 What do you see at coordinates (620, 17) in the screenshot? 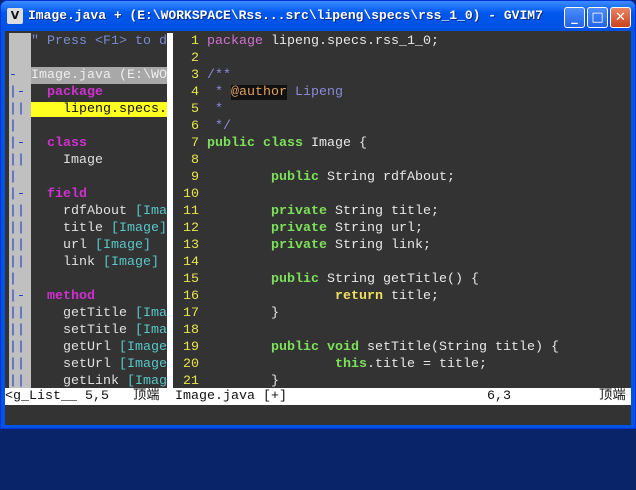
I see `close-button: ✕` at bounding box center [620, 17].